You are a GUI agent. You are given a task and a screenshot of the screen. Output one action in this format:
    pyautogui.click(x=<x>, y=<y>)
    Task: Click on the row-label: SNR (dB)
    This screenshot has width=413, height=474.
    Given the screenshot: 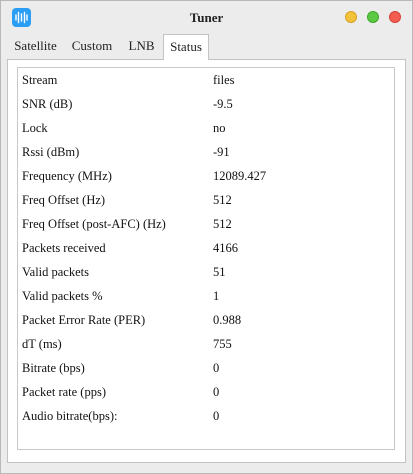 What is the action you would take?
    pyautogui.click(x=47, y=104)
    